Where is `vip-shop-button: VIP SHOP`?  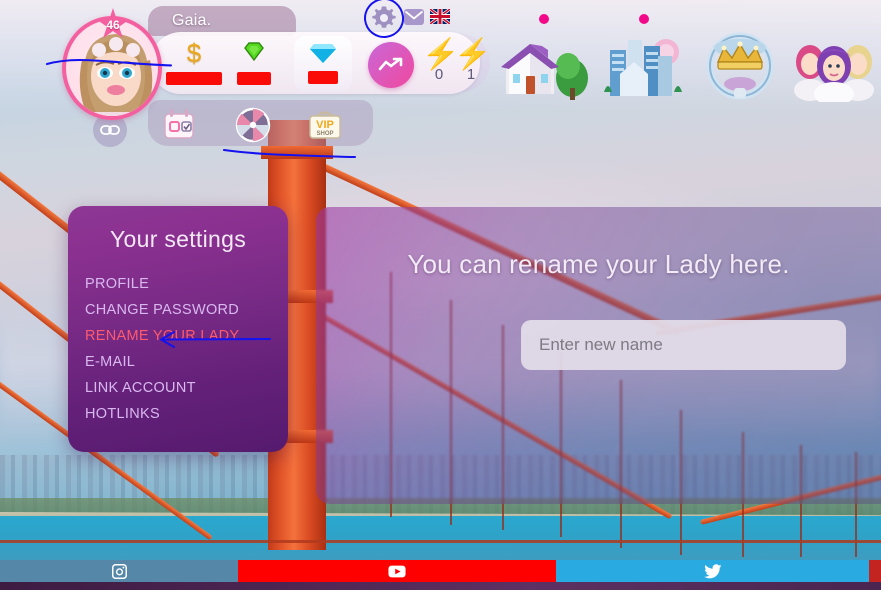
vip-shop-button: VIP SHOP is located at coordinates (325, 125).